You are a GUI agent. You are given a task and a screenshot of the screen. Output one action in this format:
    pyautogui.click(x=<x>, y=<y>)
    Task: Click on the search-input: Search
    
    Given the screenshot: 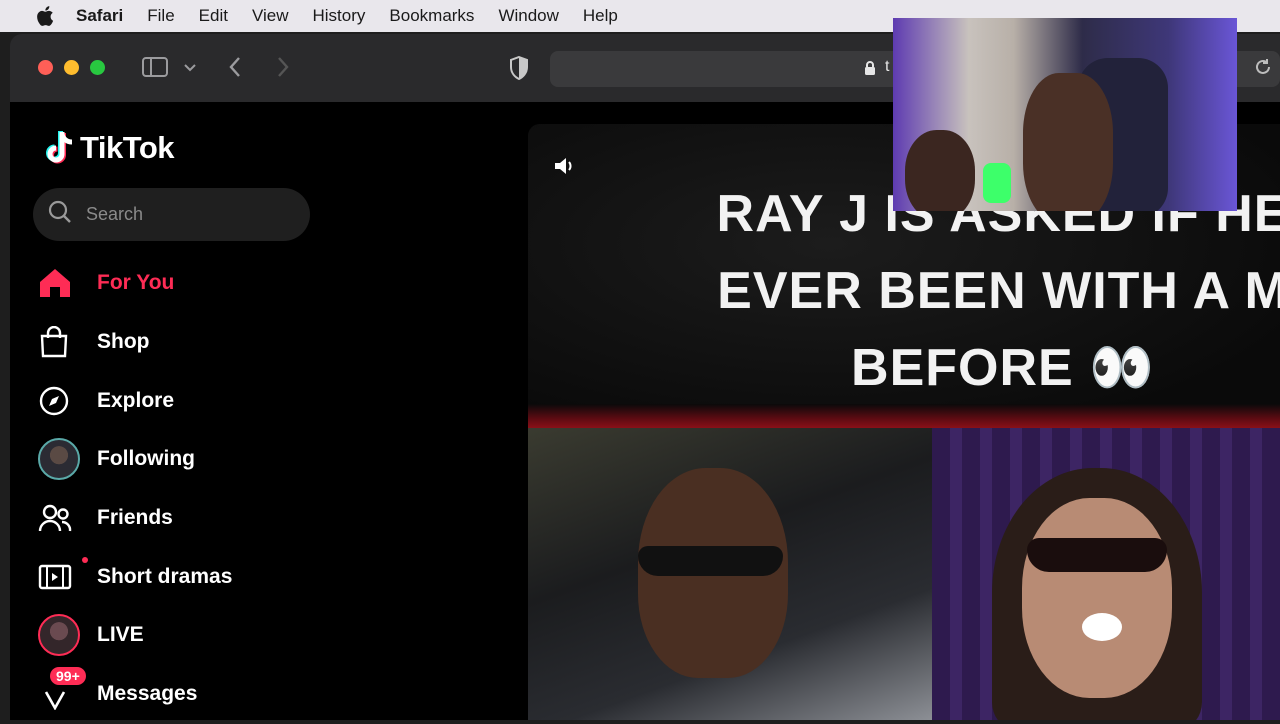 What is the action you would take?
    pyautogui.click(x=171, y=214)
    